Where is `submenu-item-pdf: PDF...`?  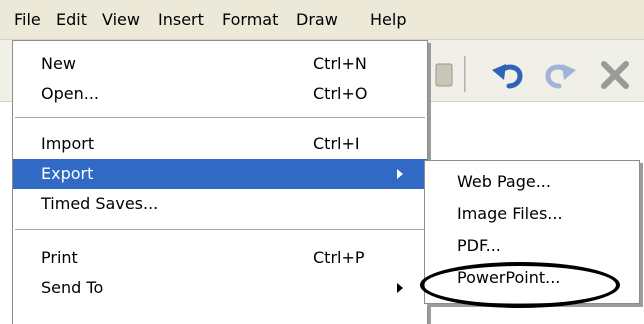 submenu-item-pdf: PDF... is located at coordinates (532, 246).